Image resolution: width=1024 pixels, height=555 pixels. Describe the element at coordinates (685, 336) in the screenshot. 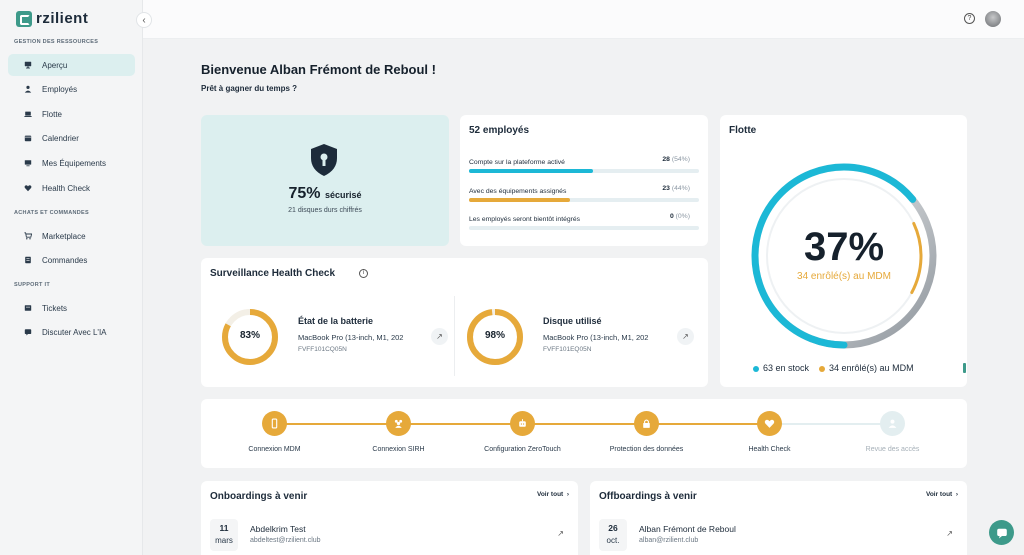

I see `disk-open-button: ↗` at that location.